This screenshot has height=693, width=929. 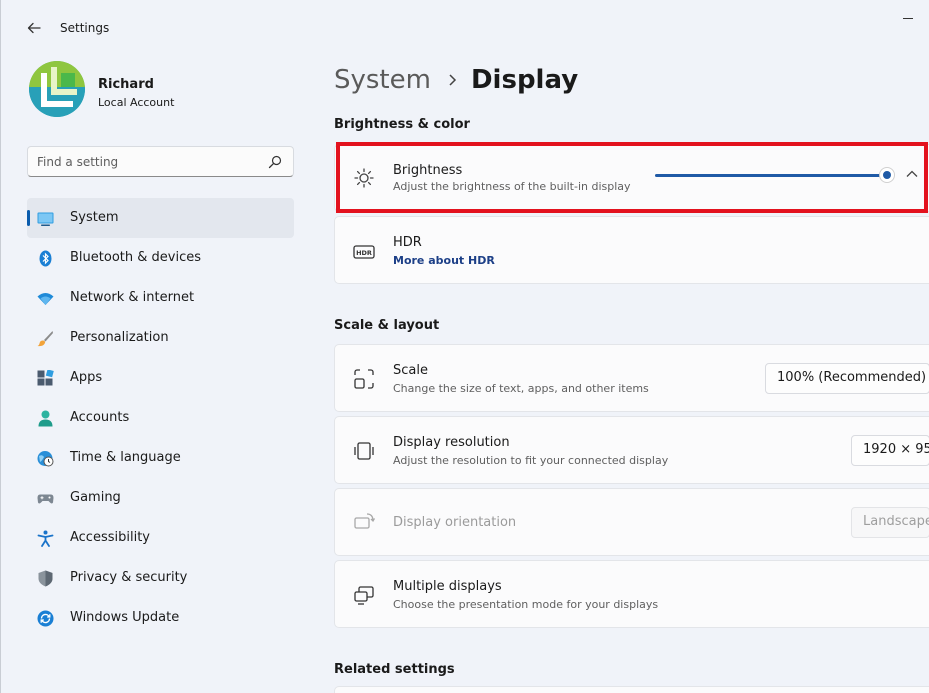 I want to click on sidebar-item-label: Bluetooth & devices, so click(x=135, y=257).